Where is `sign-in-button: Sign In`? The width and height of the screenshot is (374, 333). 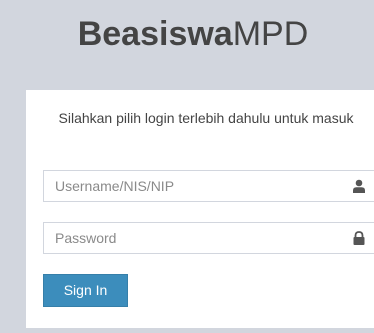
sign-in-button: Sign In is located at coordinates (85, 290).